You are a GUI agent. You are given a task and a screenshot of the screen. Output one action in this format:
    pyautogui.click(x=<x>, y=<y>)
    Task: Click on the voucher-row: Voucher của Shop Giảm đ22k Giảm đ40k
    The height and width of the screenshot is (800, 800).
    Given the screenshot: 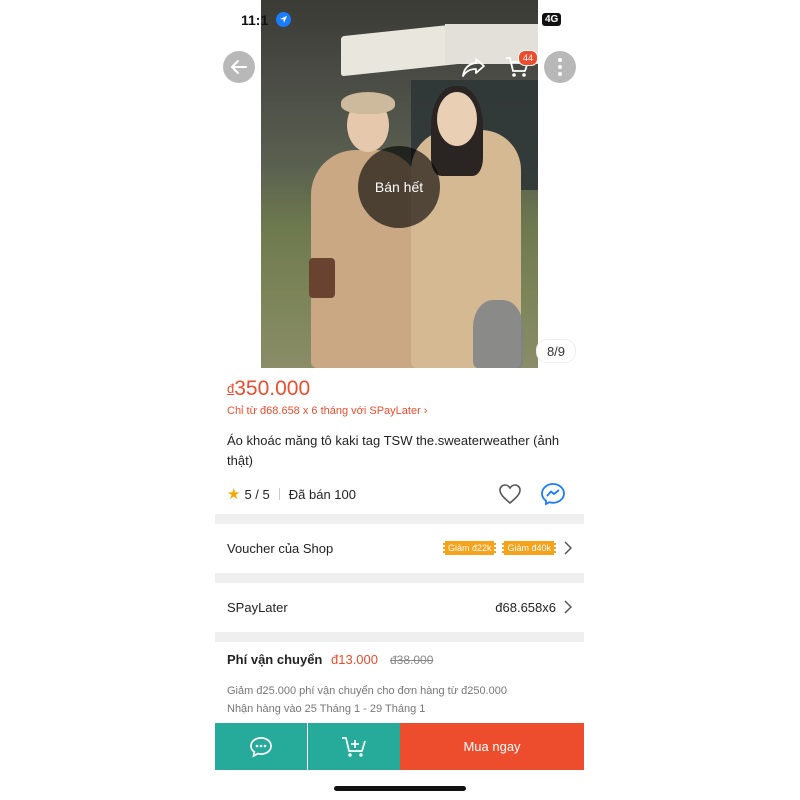 What is the action you would take?
    pyautogui.click(x=399, y=548)
    